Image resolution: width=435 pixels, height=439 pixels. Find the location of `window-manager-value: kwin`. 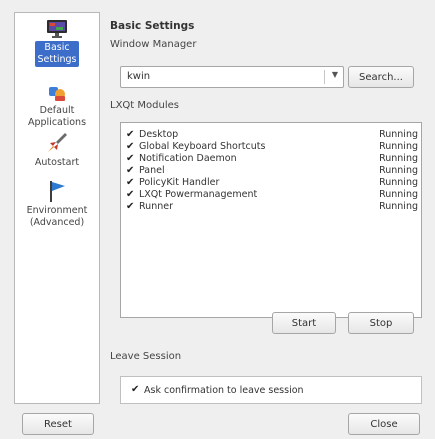

window-manager-value: kwin is located at coordinates (139, 76).